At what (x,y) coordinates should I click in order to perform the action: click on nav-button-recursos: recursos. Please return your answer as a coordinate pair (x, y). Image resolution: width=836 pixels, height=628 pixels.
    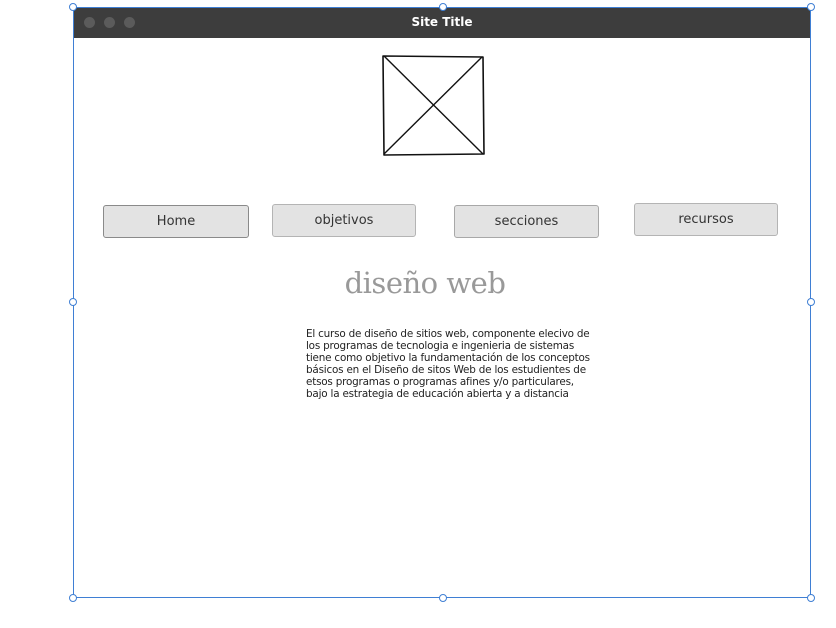
    Looking at the image, I should click on (706, 219).